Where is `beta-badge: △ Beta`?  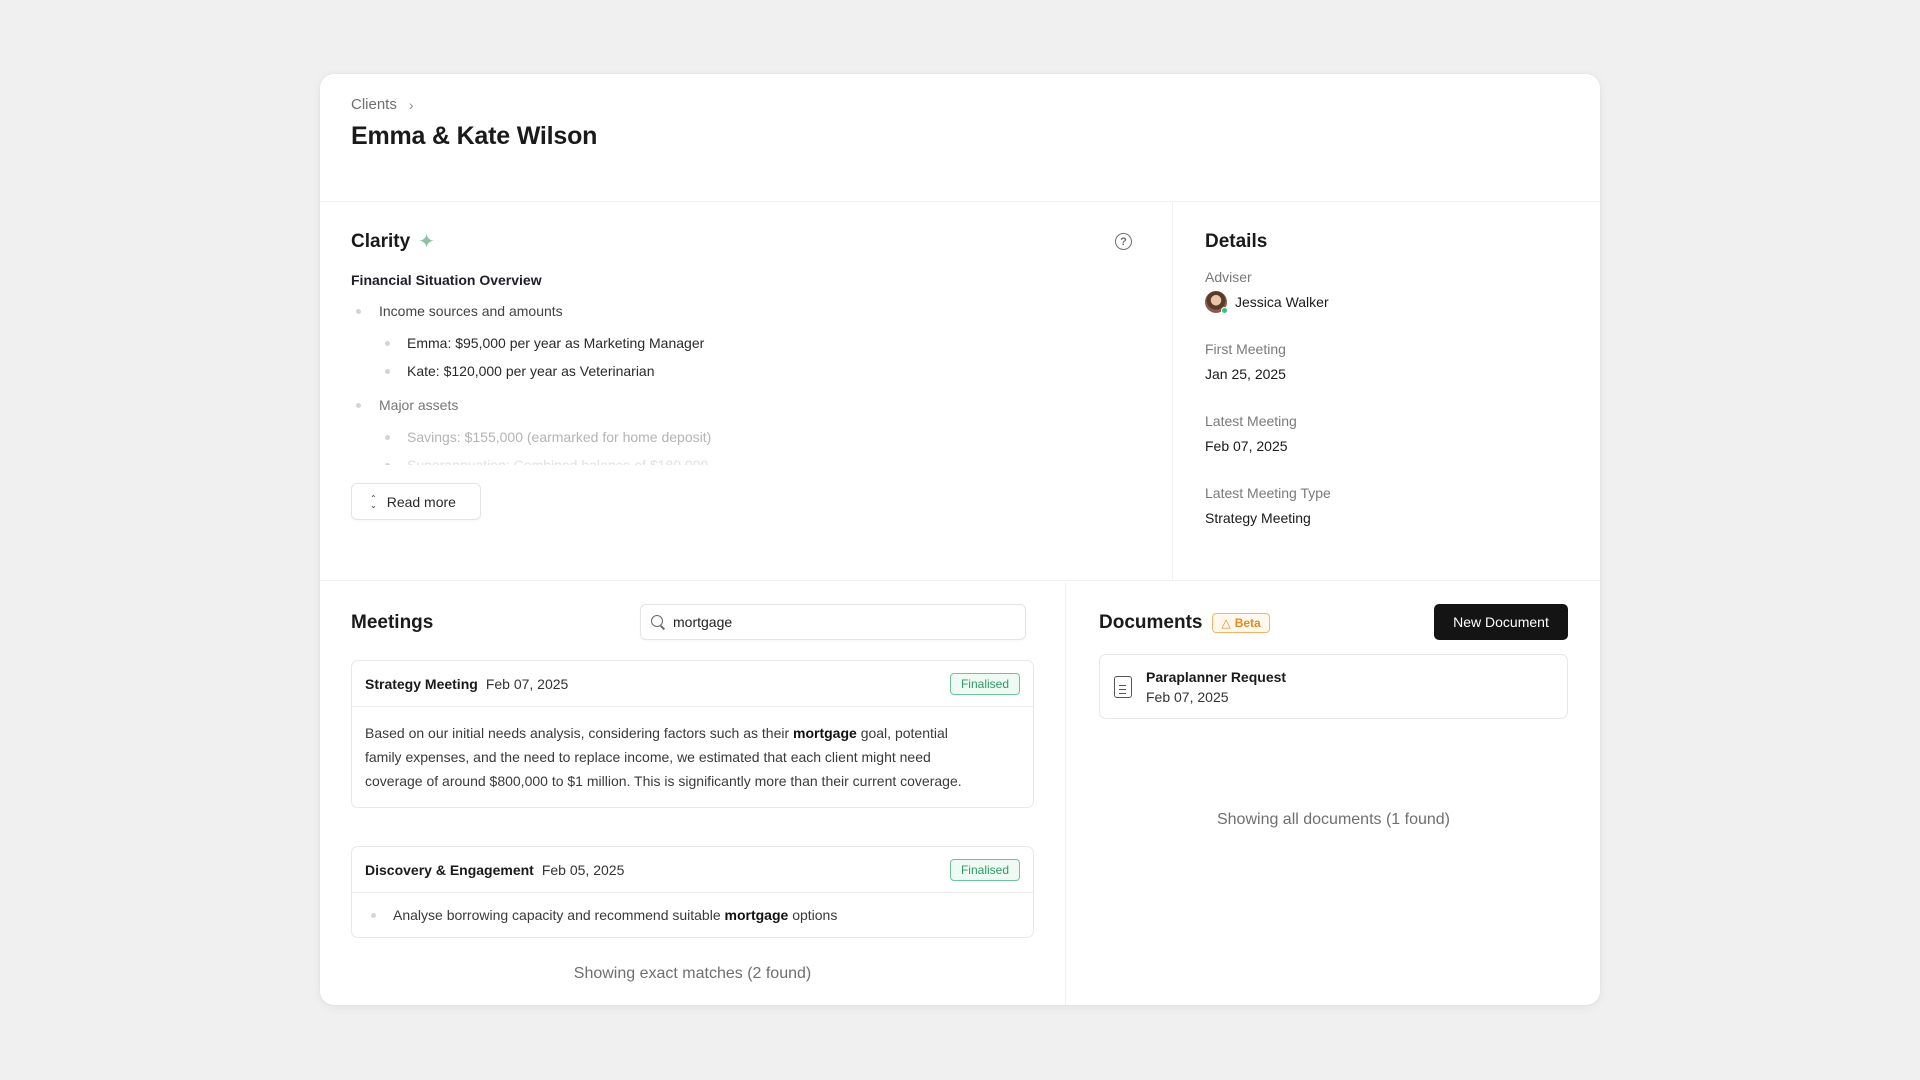
beta-badge: △ Beta is located at coordinates (1241, 623).